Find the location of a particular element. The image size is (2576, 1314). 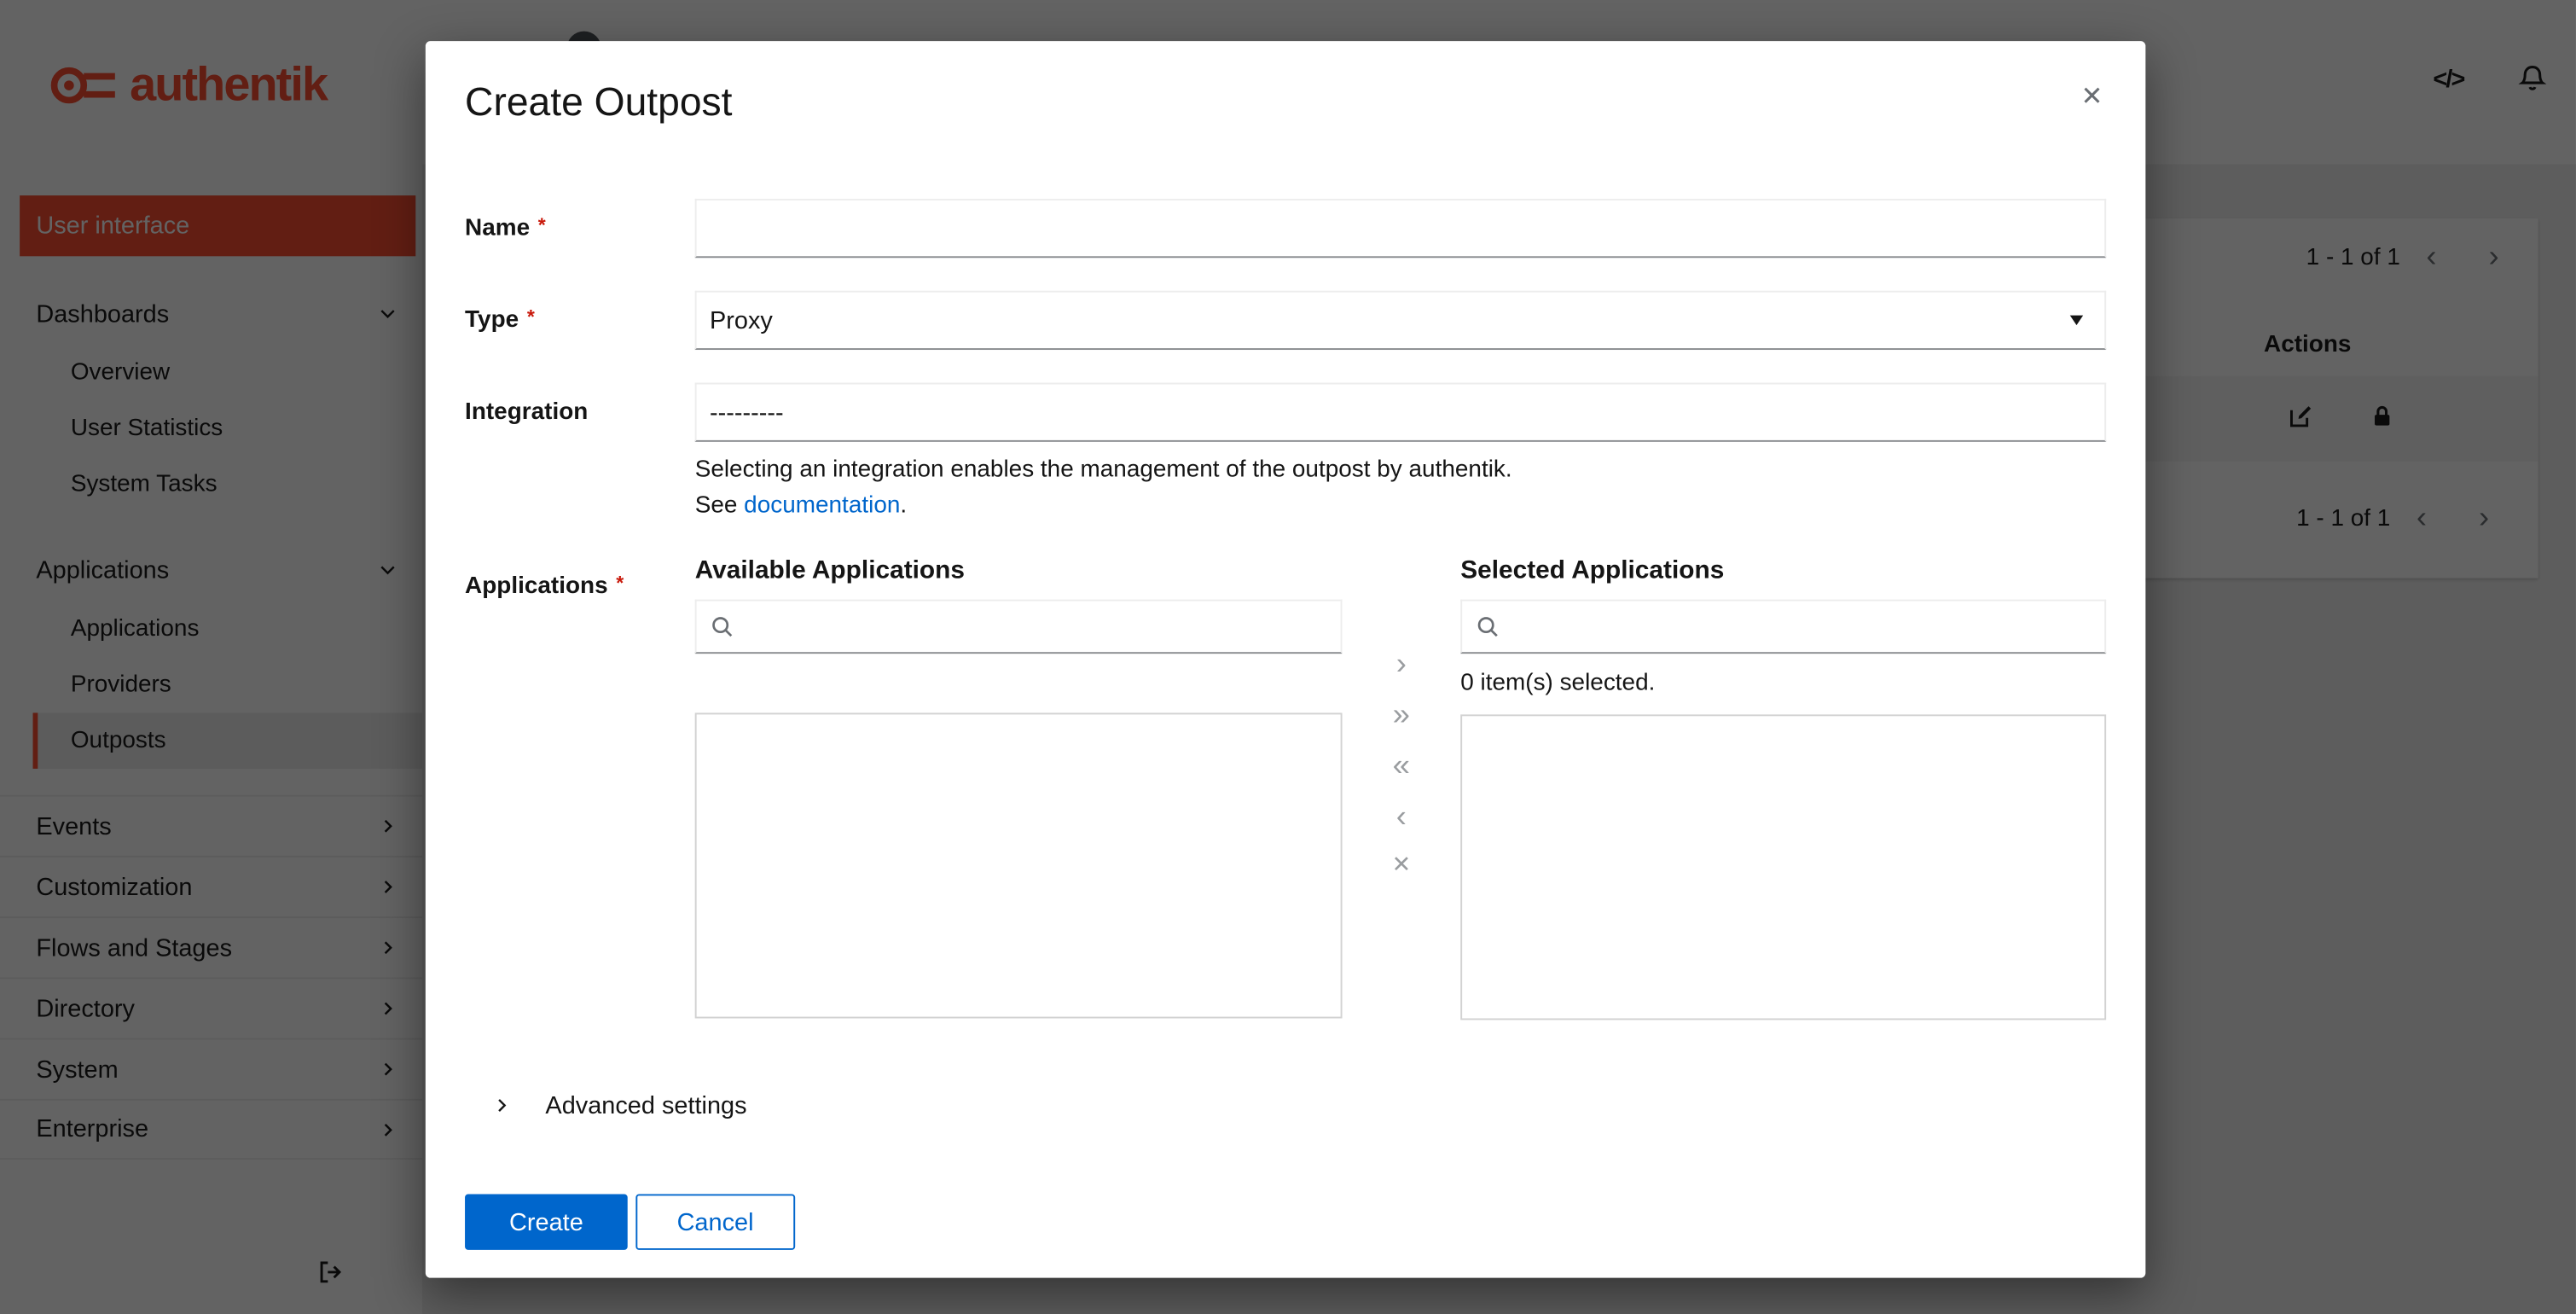

integration-select-value: --------- is located at coordinates (747, 412).